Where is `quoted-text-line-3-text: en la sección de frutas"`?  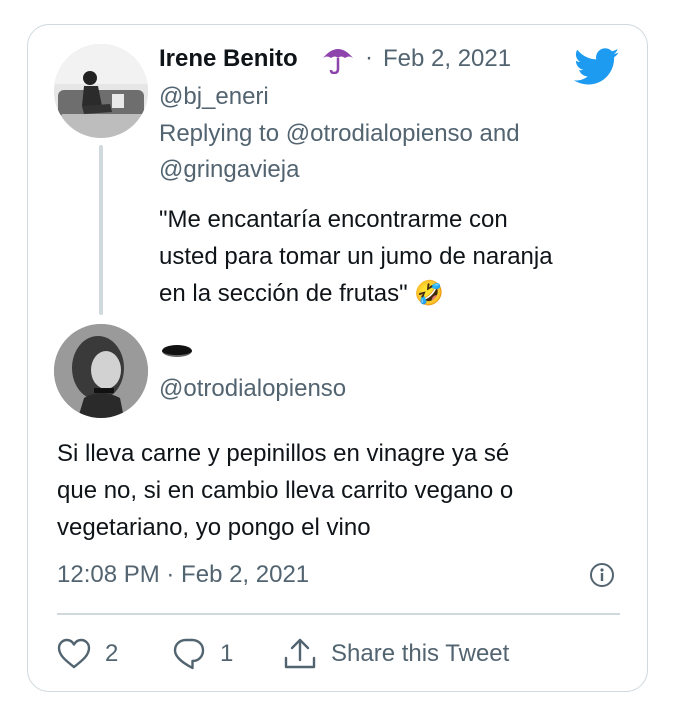
quoted-text-line-3-text: en la sección de frutas" is located at coordinates (283, 293).